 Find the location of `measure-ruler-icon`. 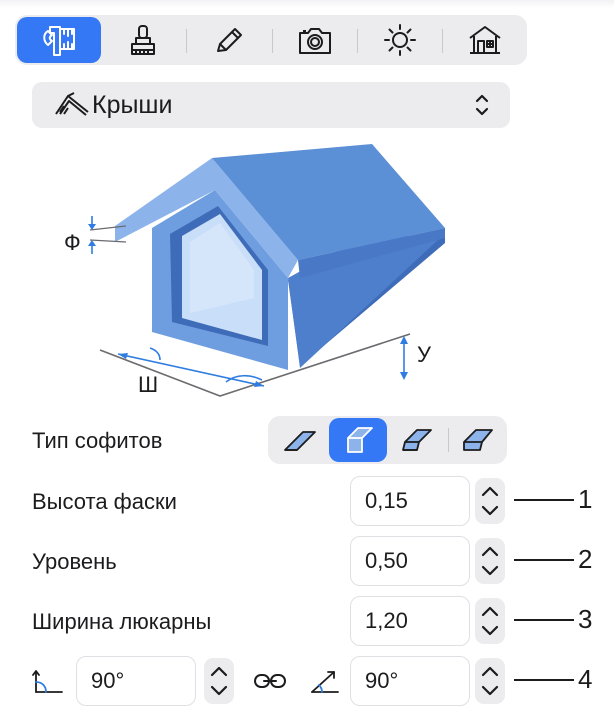

measure-ruler-icon is located at coordinates (59, 41).